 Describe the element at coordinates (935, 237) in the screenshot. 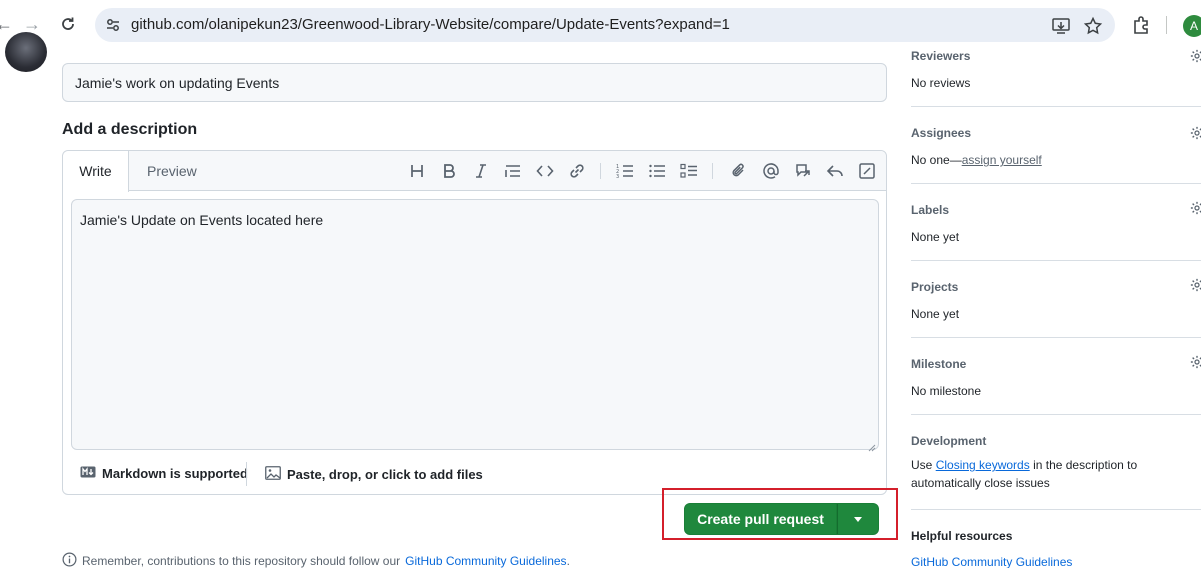

I see `labels-value: None yet` at that location.